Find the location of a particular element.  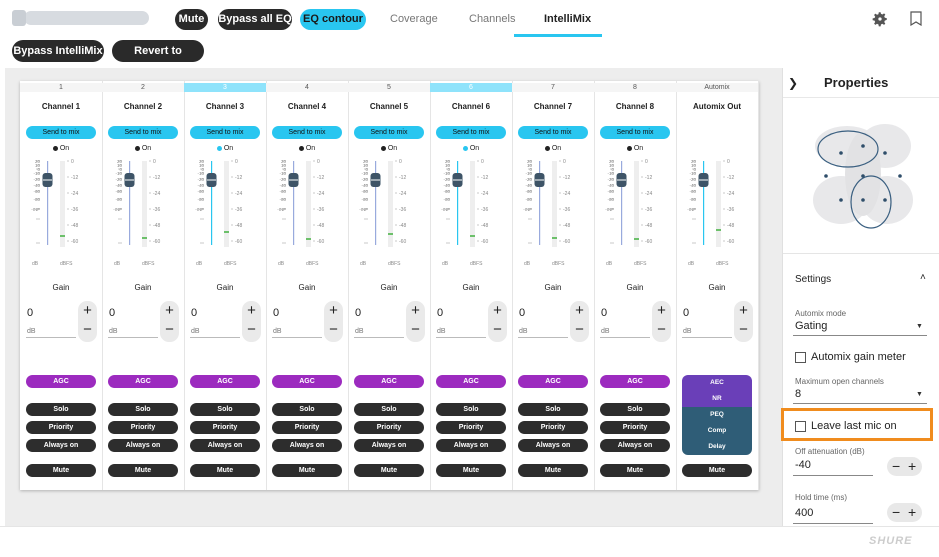

eq-contour-button: EQ contour is located at coordinates (333, 19).